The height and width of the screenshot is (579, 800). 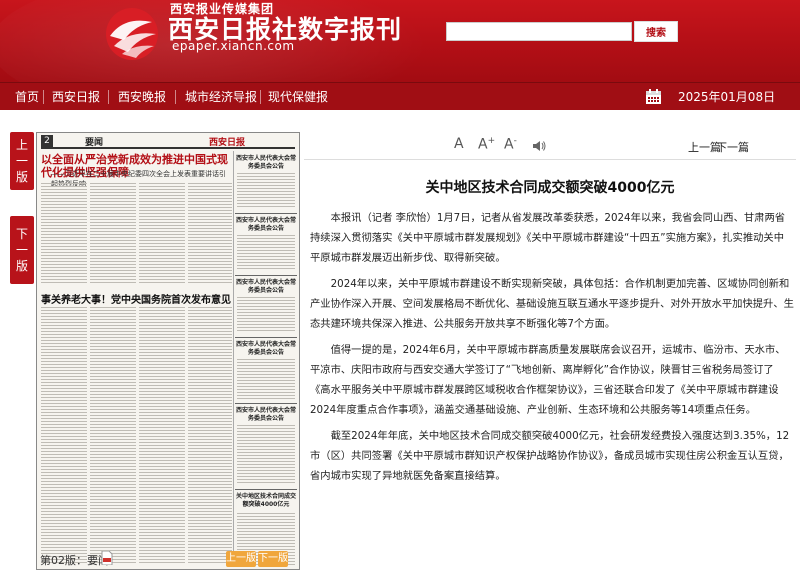 I want to click on article-title: 关中地区技术合同成交额突破4000亿元, so click(x=550, y=188).